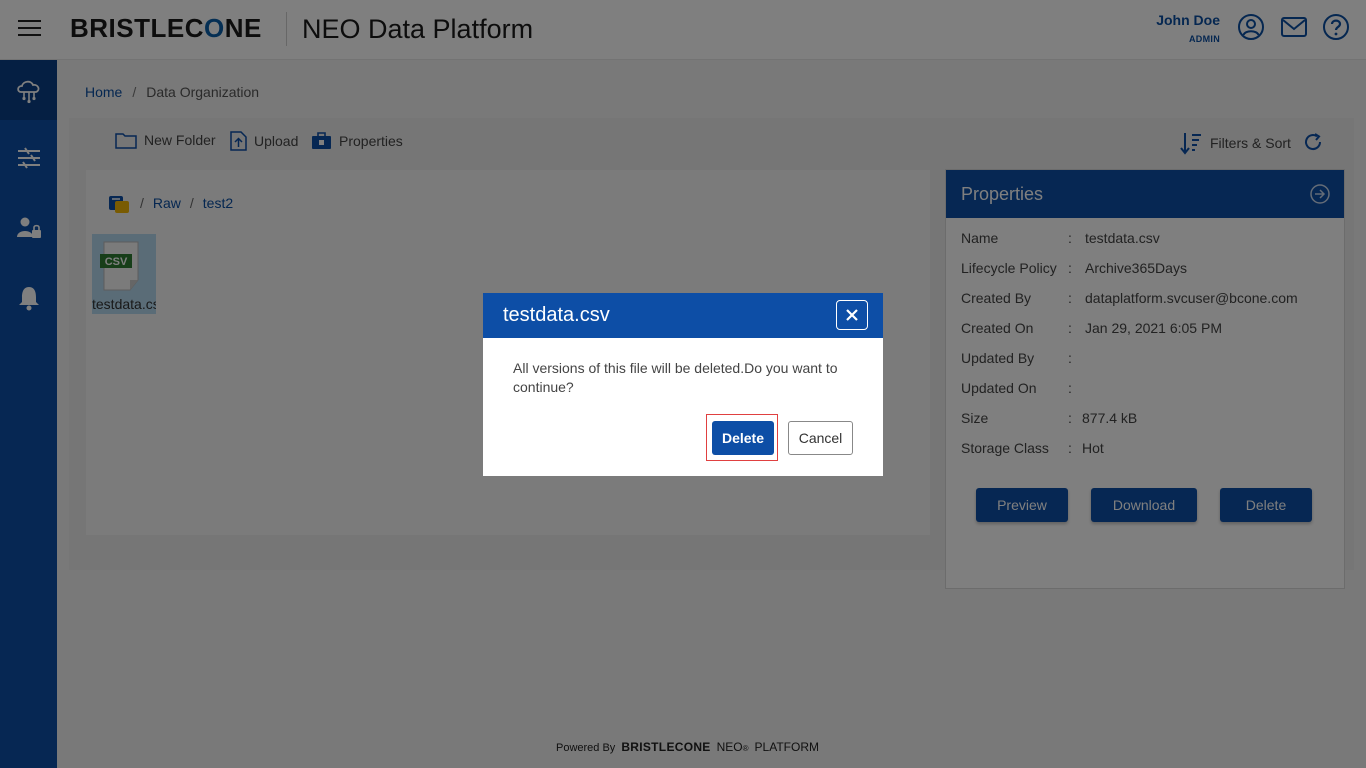 This screenshot has height=768, width=1366. What do you see at coordinates (743, 438) in the screenshot?
I see `confirm-delete-button: Delete` at bounding box center [743, 438].